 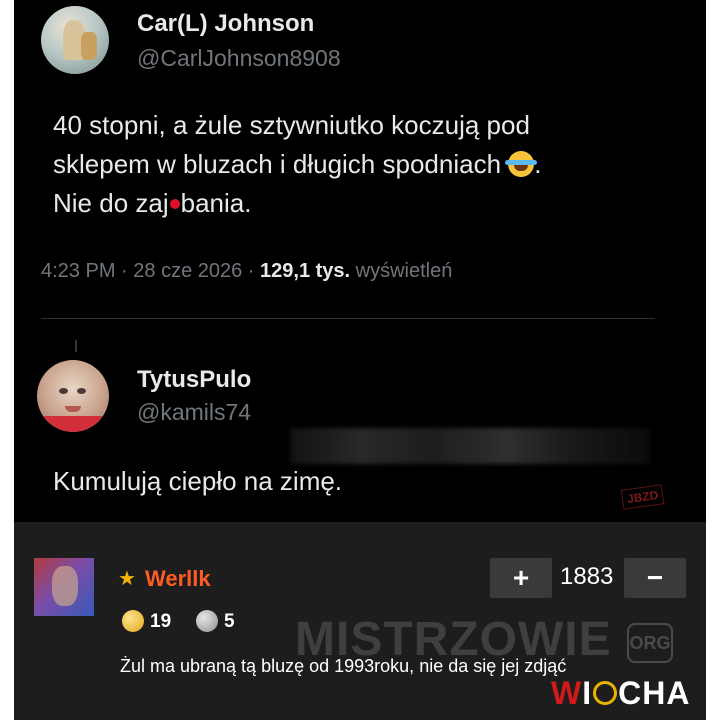 I want to click on tweet-author-name: Car(L) Johnson, so click(x=225, y=24).